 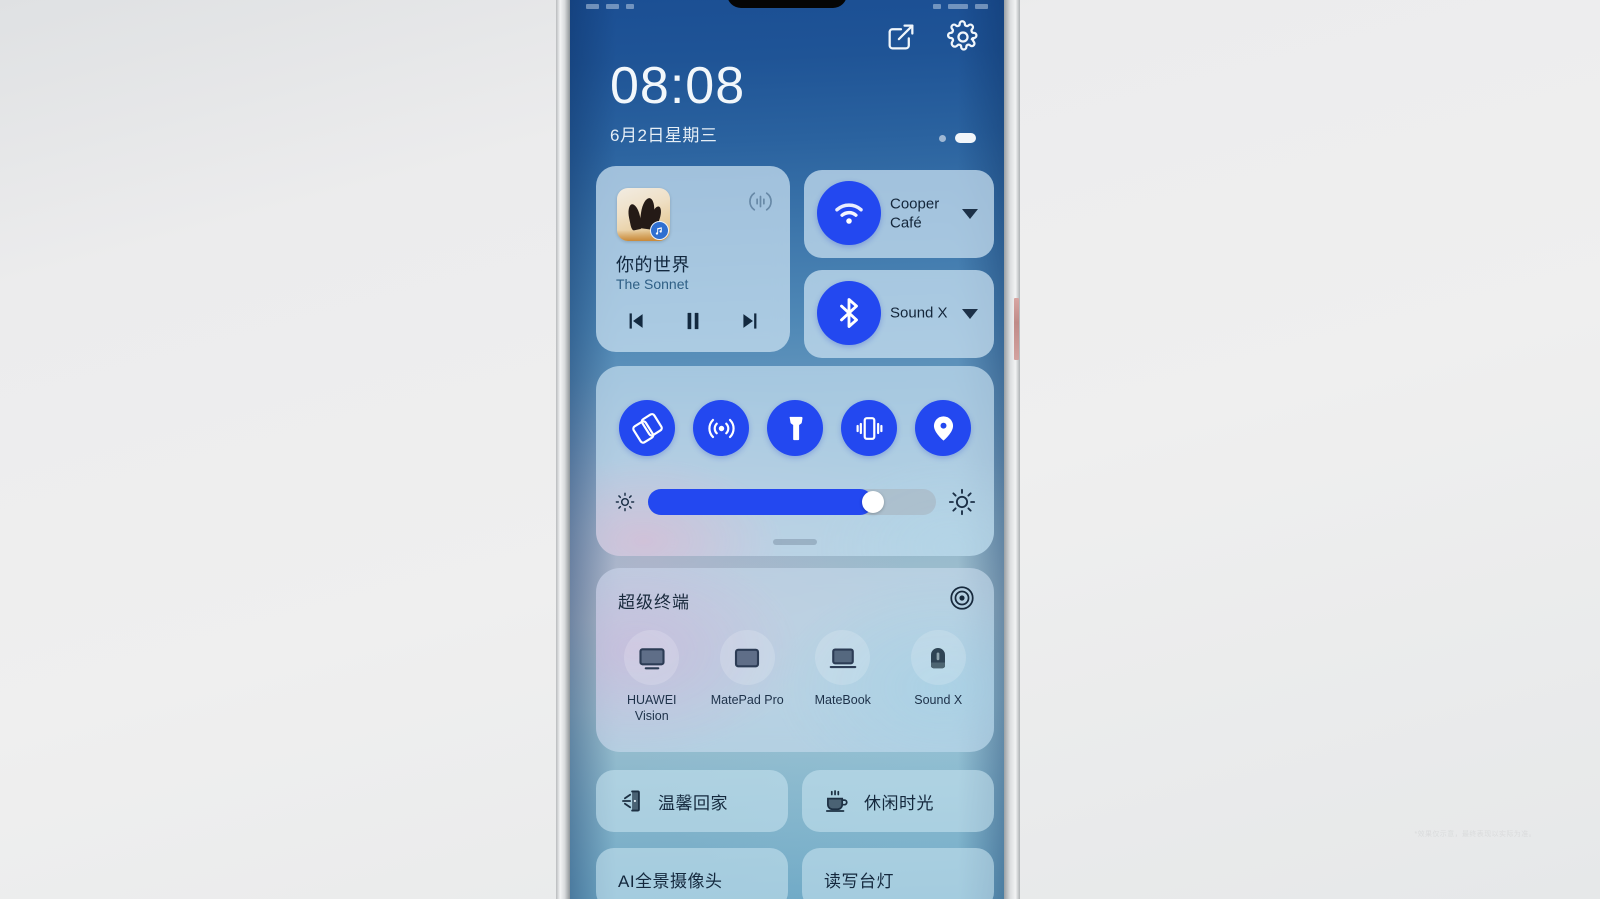 I want to click on toggle-row, so click(x=795, y=428).